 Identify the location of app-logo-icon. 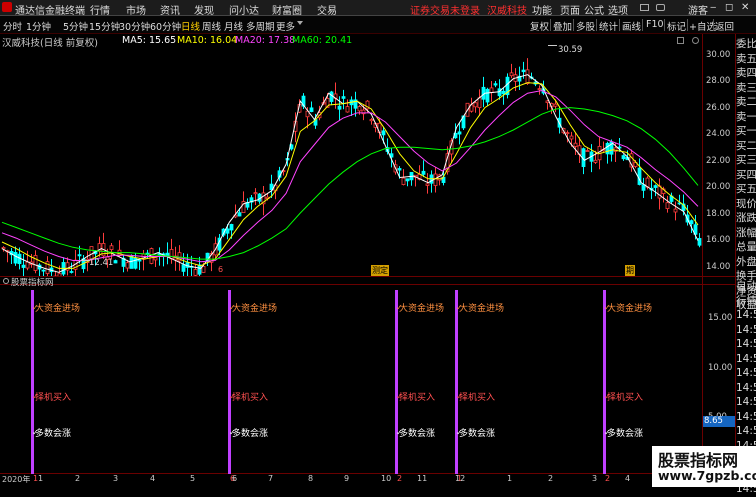
(7, 7).